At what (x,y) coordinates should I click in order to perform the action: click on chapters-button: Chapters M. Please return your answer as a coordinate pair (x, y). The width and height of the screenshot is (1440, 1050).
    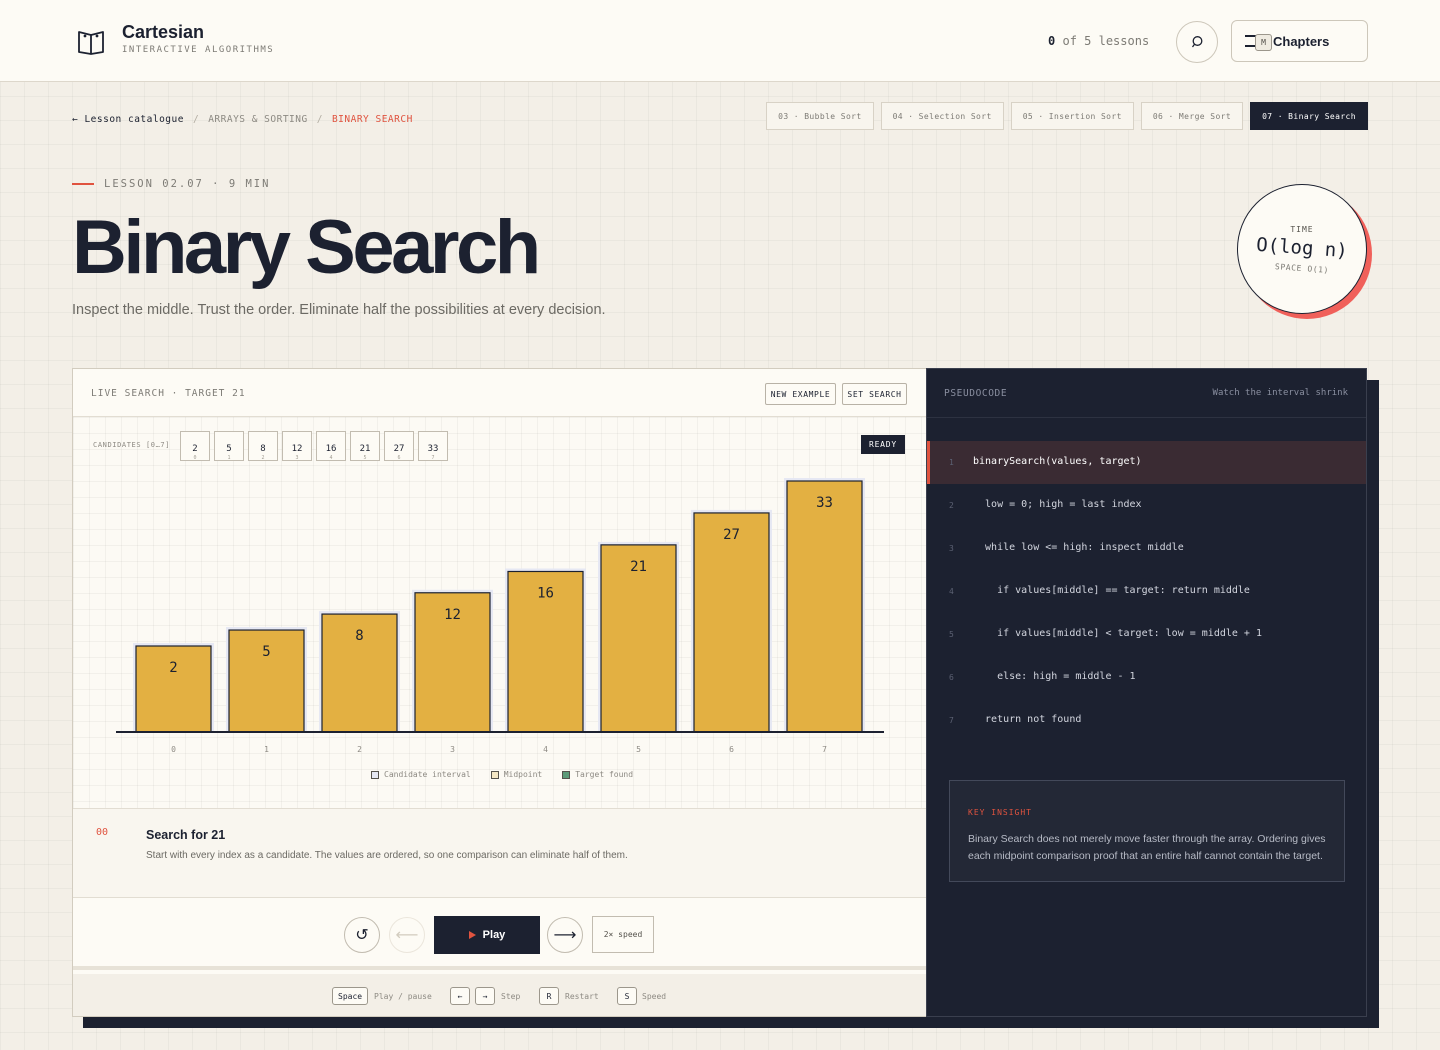
    Looking at the image, I should click on (1299, 41).